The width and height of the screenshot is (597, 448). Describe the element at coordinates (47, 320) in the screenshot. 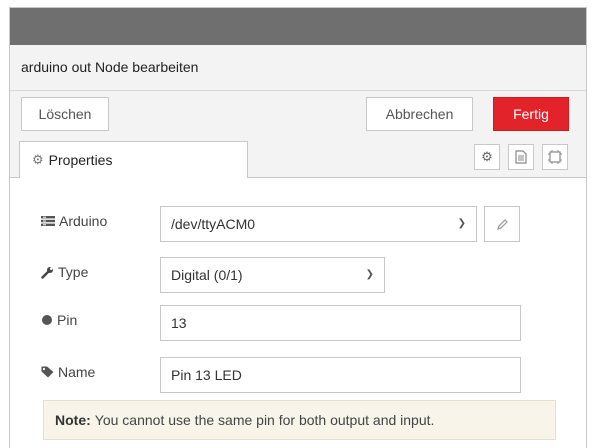

I see `circle-icon` at that location.